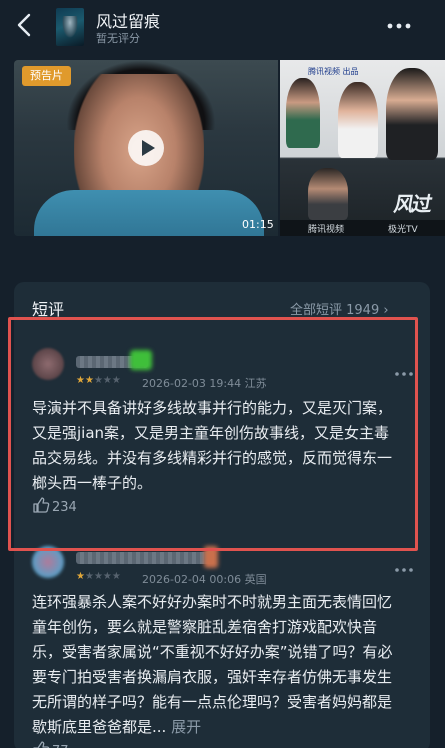  I want to click on back-button, so click(25, 25).